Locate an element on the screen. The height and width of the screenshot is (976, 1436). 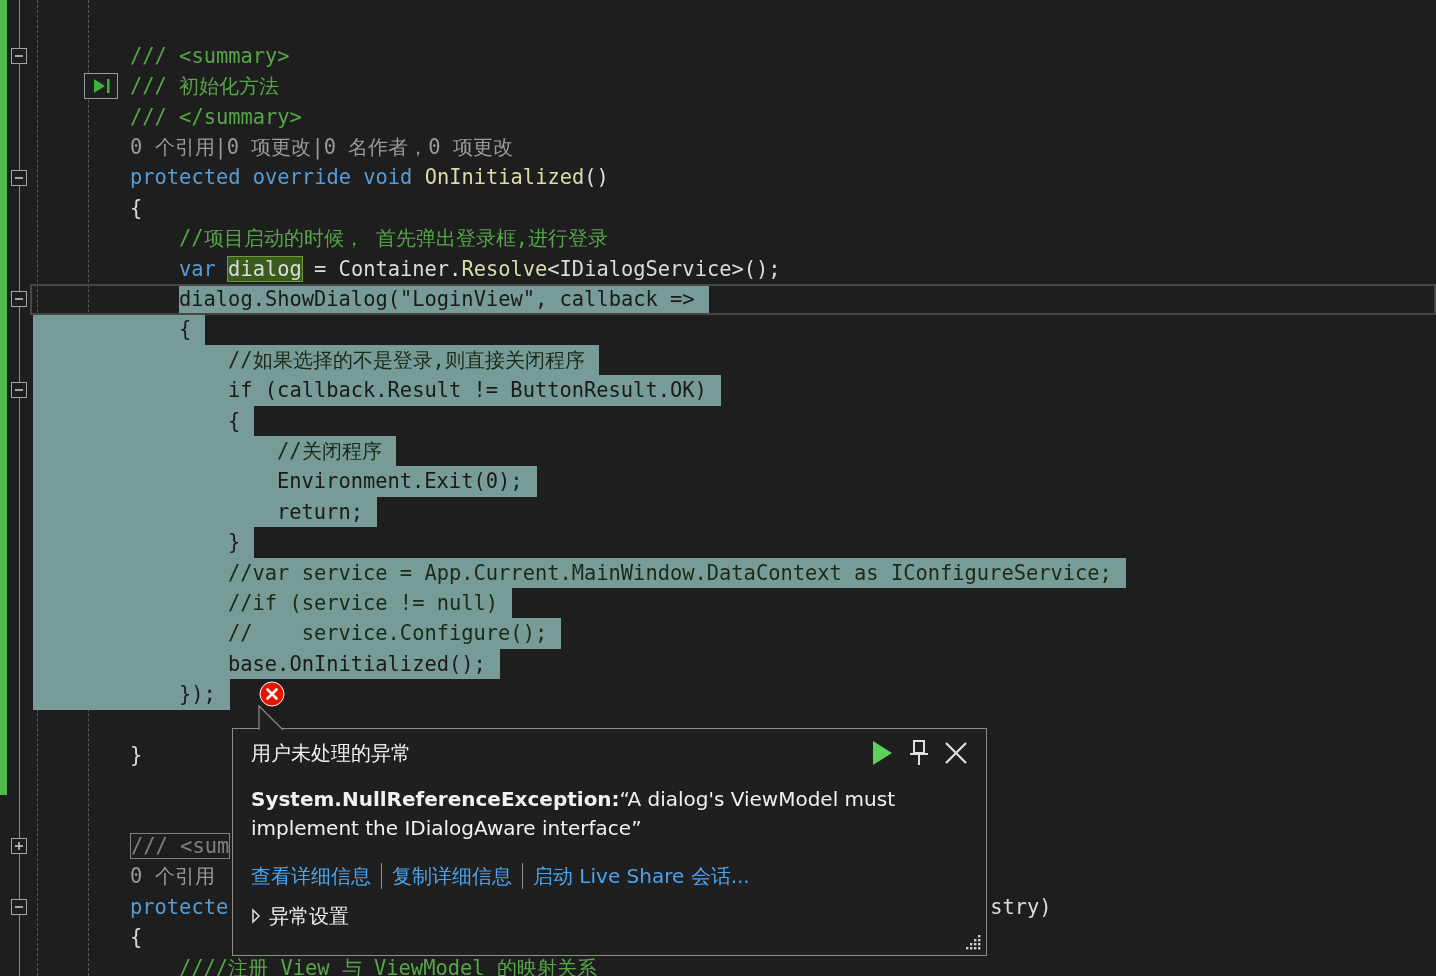
code-line: dialog.ShowDialog("LoginView", callback => is located at coordinates (437, 299).